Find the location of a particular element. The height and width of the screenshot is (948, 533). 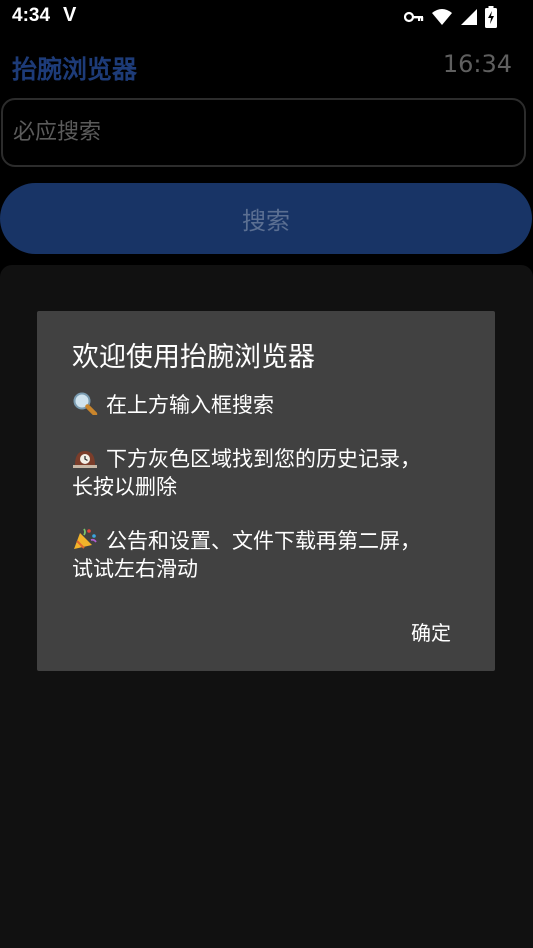

dialog-line-text: 下方灰色区域找到您的历史记录，长按以删除 is located at coordinates (246, 473).